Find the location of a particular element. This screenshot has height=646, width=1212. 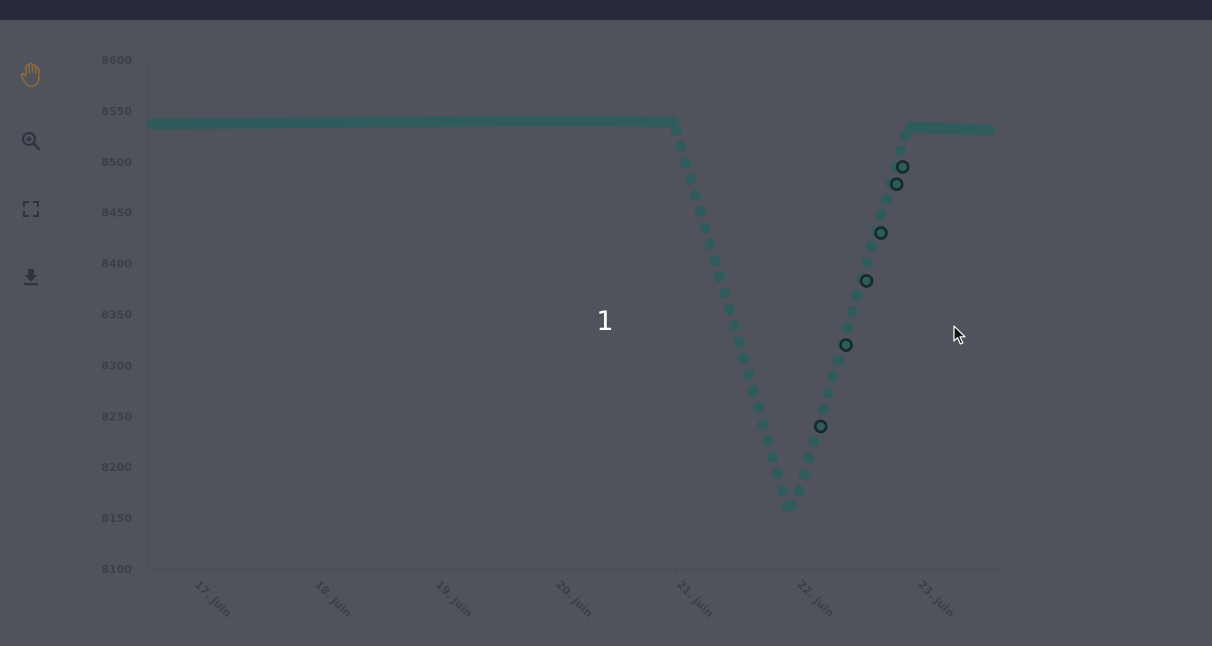

x-tick-label: 22. juin is located at coordinates (816, 599).